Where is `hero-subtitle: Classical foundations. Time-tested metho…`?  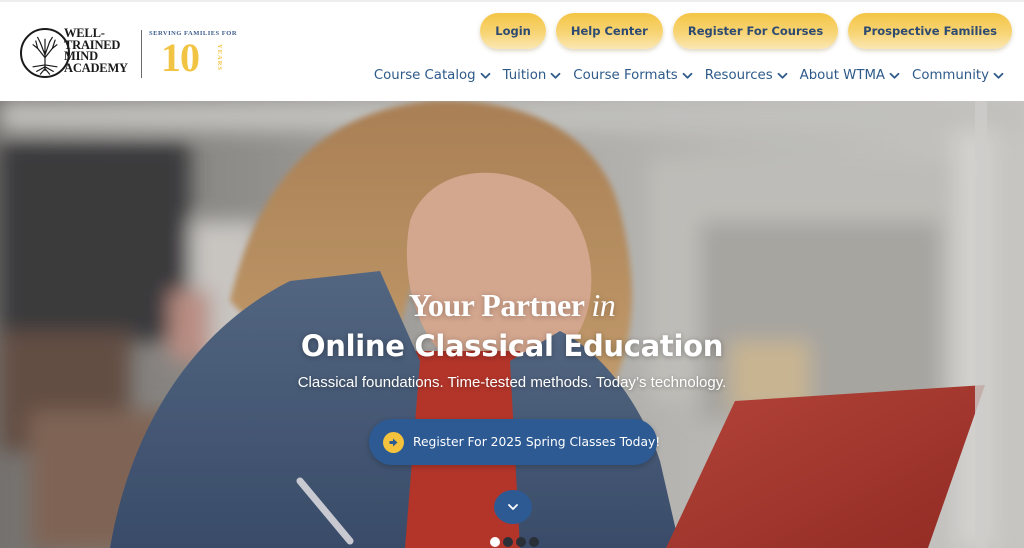
hero-subtitle: Classical foundations. Time-tested metho… is located at coordinates (512, 382).